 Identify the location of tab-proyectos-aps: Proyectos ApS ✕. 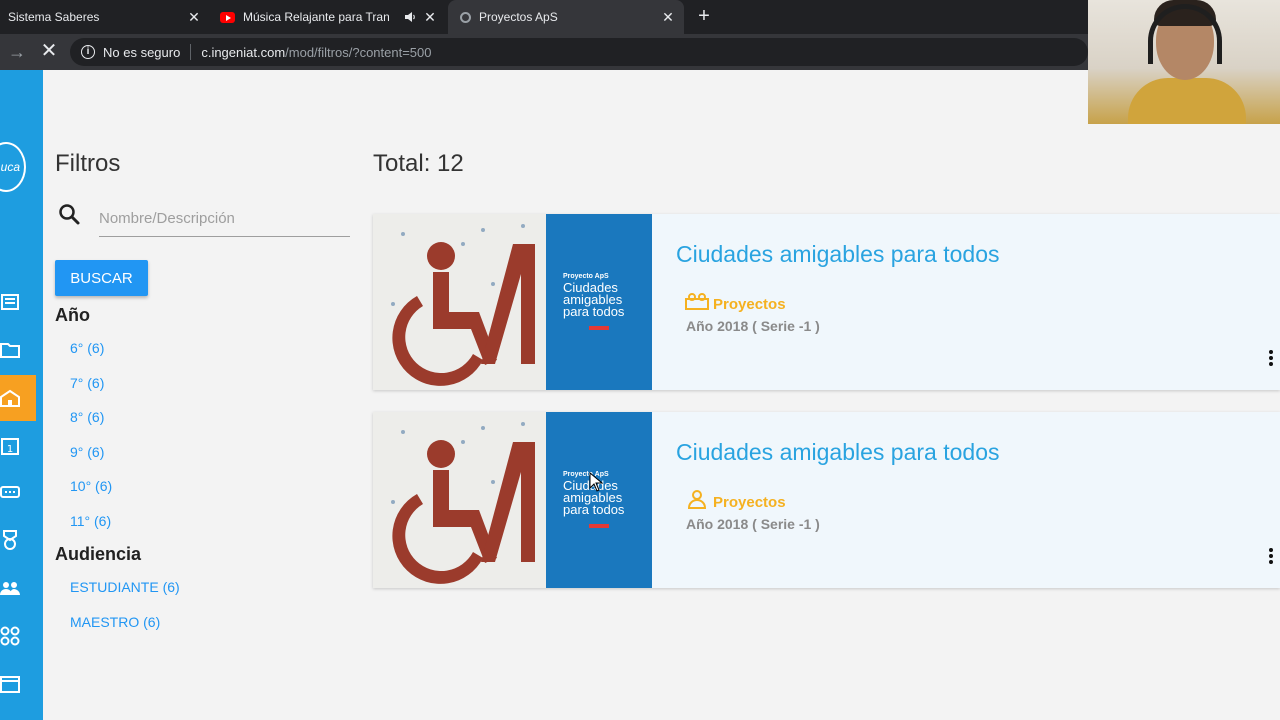
(566, 17).